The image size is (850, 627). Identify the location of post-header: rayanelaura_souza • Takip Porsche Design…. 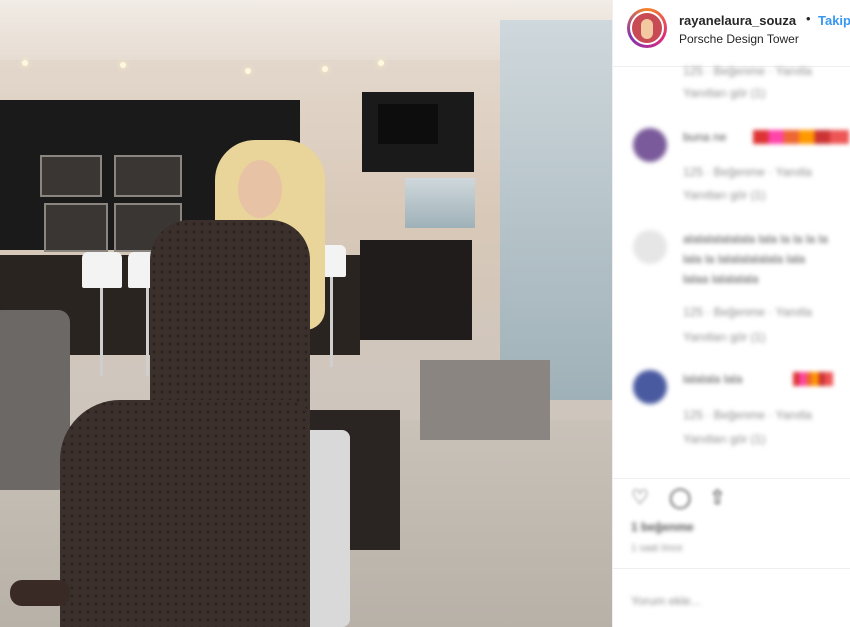
(731, 33).